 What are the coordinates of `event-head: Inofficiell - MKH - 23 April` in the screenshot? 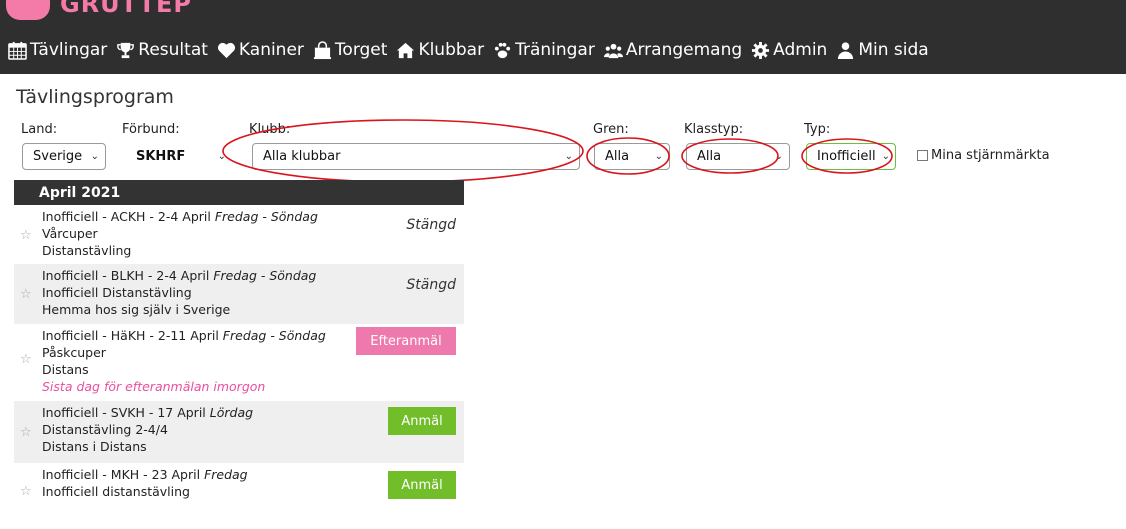 It's located at (121, 474).